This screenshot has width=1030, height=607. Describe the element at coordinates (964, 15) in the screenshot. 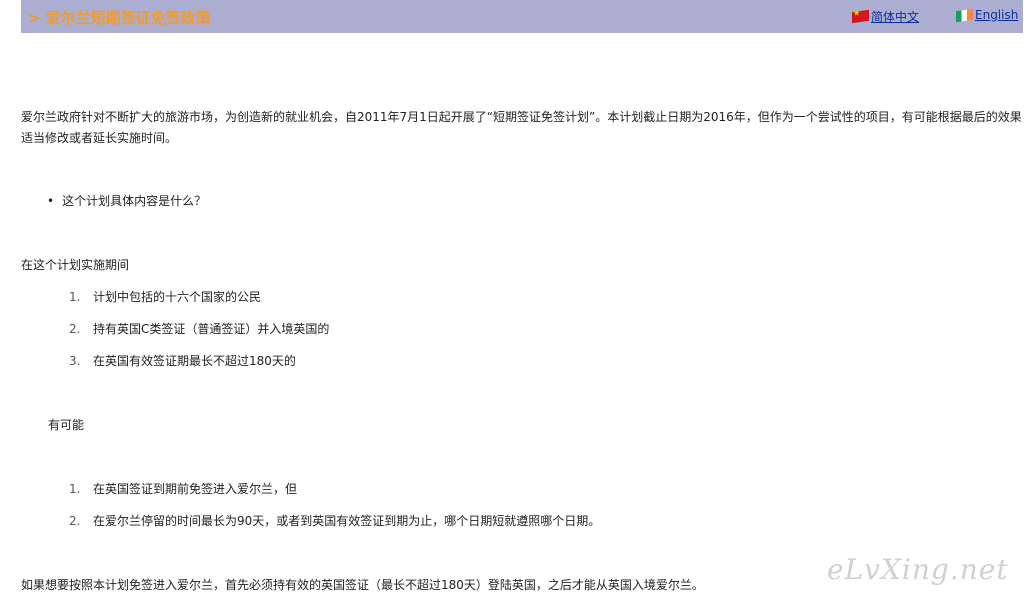

I see `ireland-flag-icon` at that location.